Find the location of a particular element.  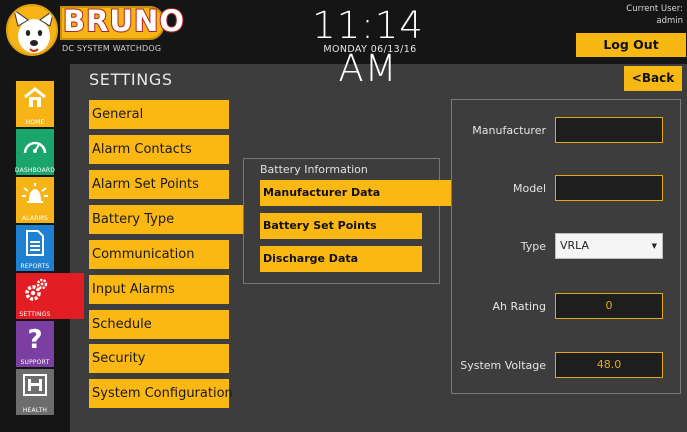

menu-item-alarm-set-points: Alarm Set Points is located at coordinates (159, 184).